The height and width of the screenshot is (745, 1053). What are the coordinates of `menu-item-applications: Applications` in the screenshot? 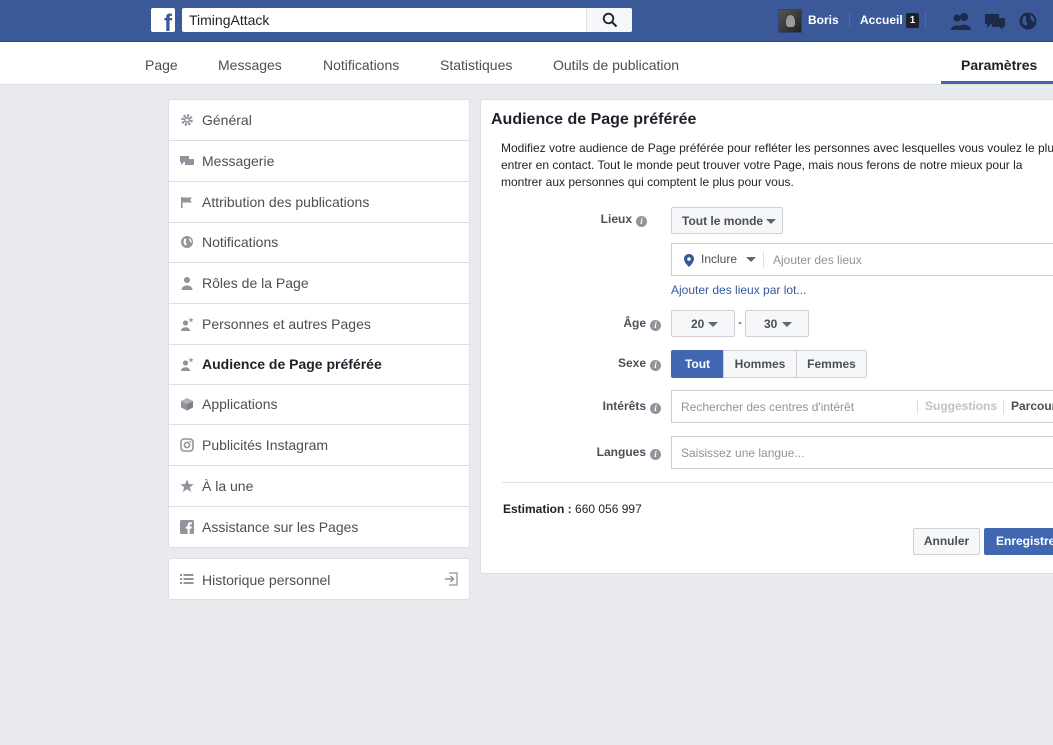 It's located at (319, 404).